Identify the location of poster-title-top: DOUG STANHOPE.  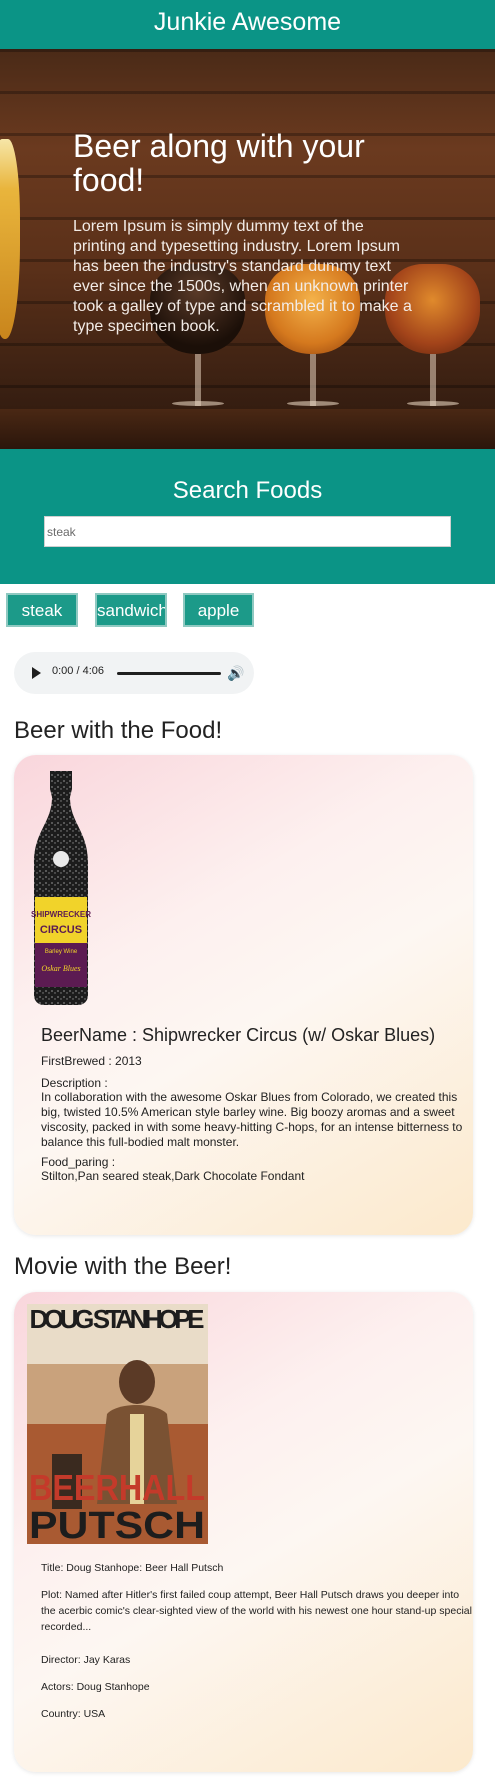
(117, 1319).